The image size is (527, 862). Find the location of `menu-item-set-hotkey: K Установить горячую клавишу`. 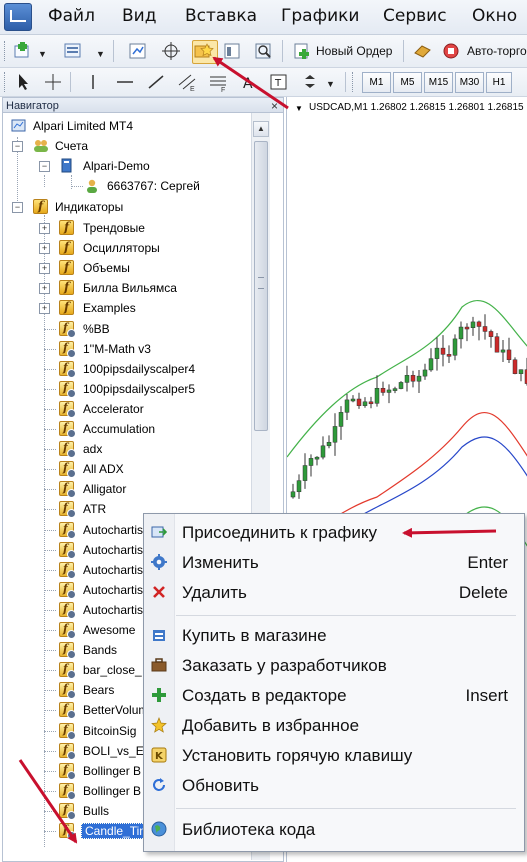

menu-item-set-hotkey: K Установить горячую клавишу is located at coordinates (334, 755).